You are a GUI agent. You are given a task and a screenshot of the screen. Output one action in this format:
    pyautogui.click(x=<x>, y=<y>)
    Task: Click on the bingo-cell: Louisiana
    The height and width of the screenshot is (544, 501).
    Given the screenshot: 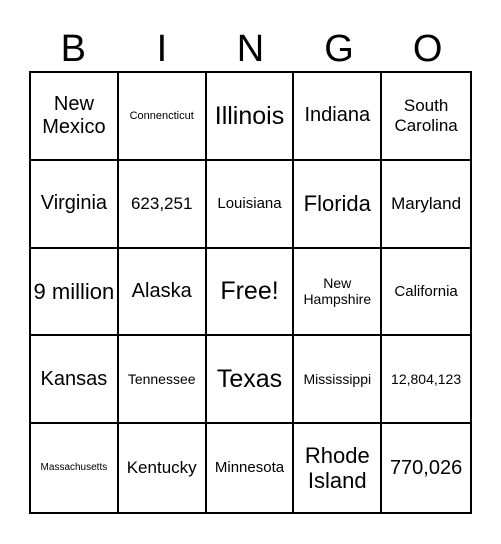 What is the action you would take?
    pyautogui.click(x=250, y=204)
    